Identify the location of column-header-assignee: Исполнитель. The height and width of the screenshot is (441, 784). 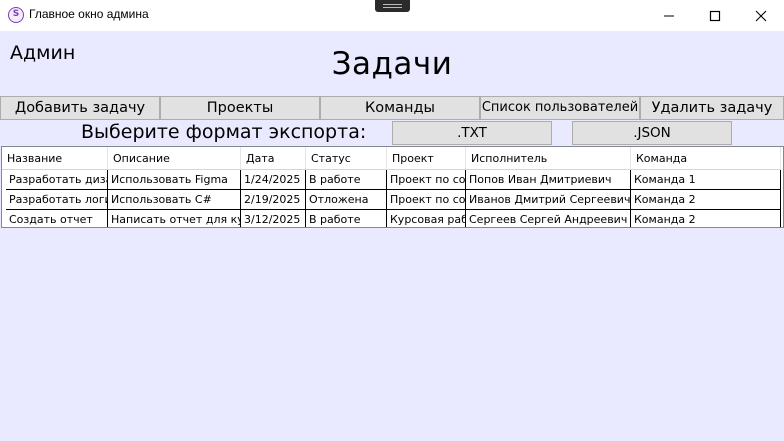
(548, 158).